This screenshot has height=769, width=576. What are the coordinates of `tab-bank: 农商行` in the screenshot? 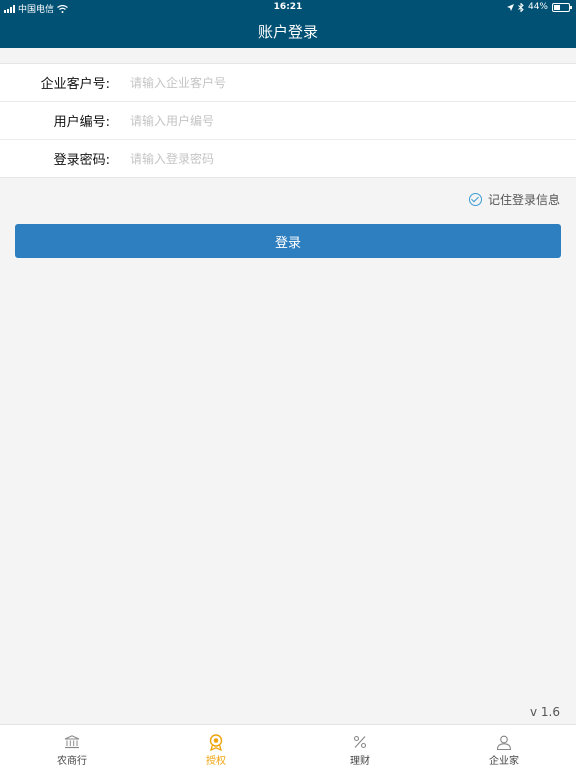 It's located at (72, 747).